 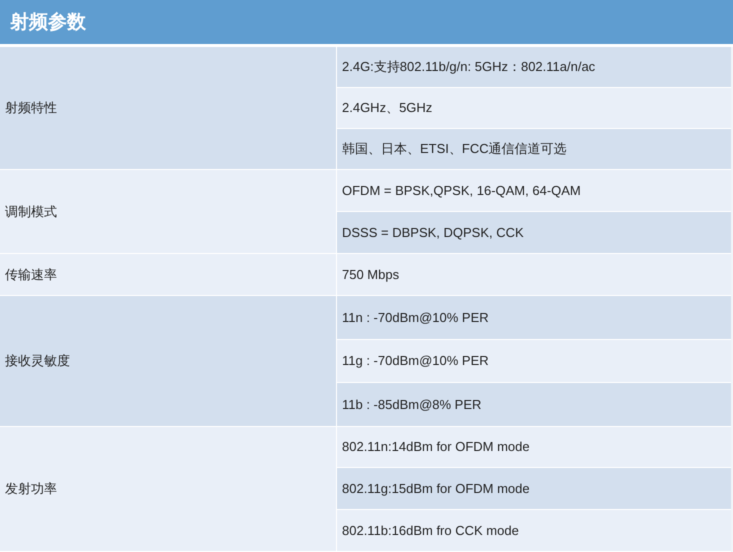 I want to click on cell-value: 802.11b:16dBm fro CCK mode, so click(x=430, y=531).